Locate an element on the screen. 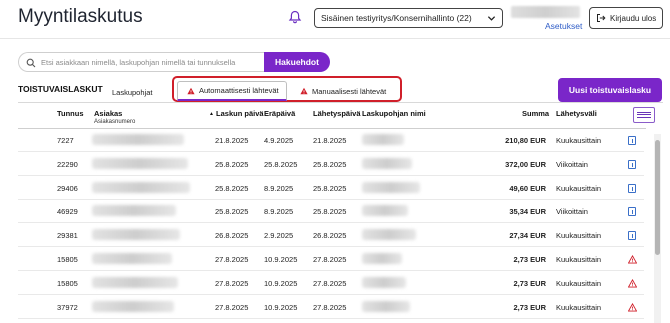 This screenshot has height=323, width=670. cell-due-date: 4.9.2025 is located at coordinates (279, 140).